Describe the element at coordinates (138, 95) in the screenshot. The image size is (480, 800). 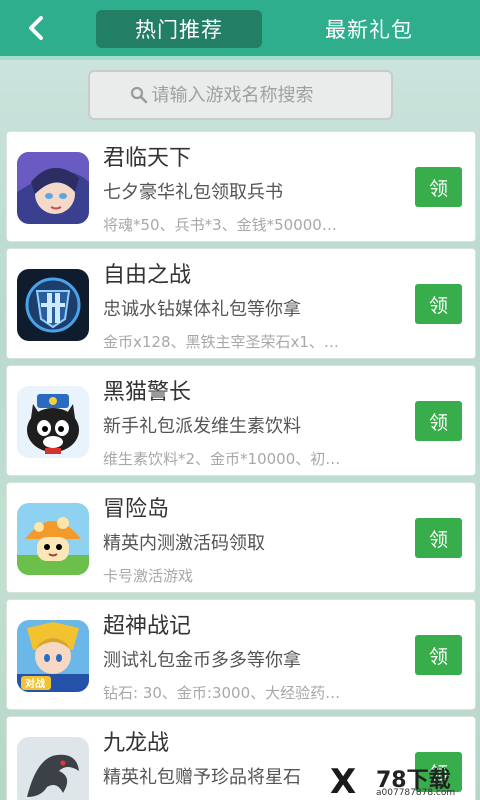
I see `search-icon` at that location.